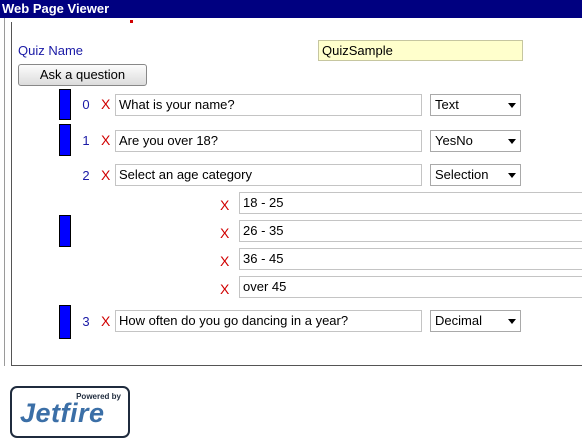 This screenshot has width=582, height=446. I want to click on question-number: 3, so click(86, 321).